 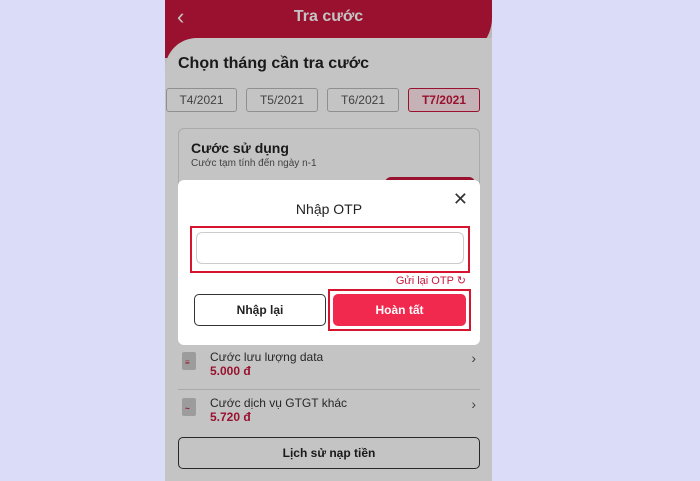 I want to click on otp-dialog-title: Nhập OTP, so click(x=329, y=209).